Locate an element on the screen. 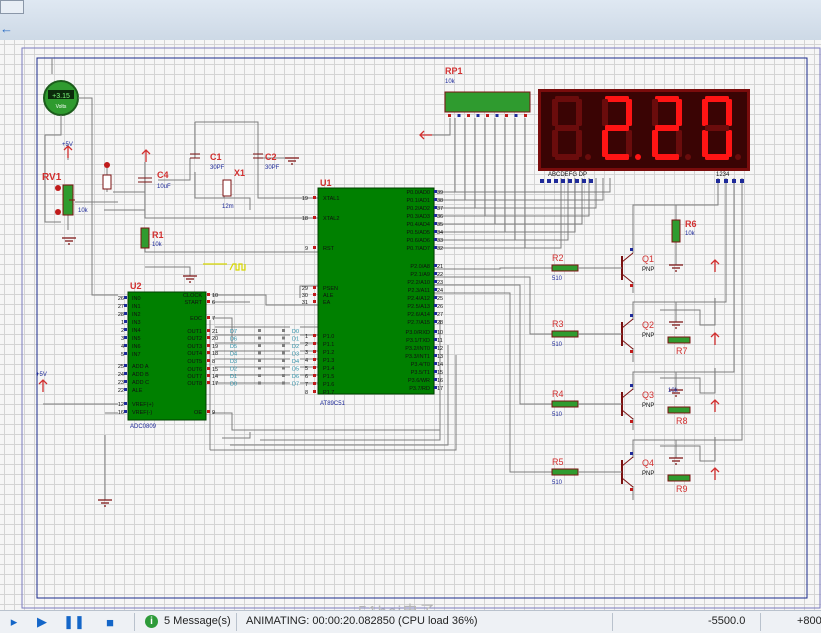  transistor-ref: Q3 is located at coordinates (648, 395).